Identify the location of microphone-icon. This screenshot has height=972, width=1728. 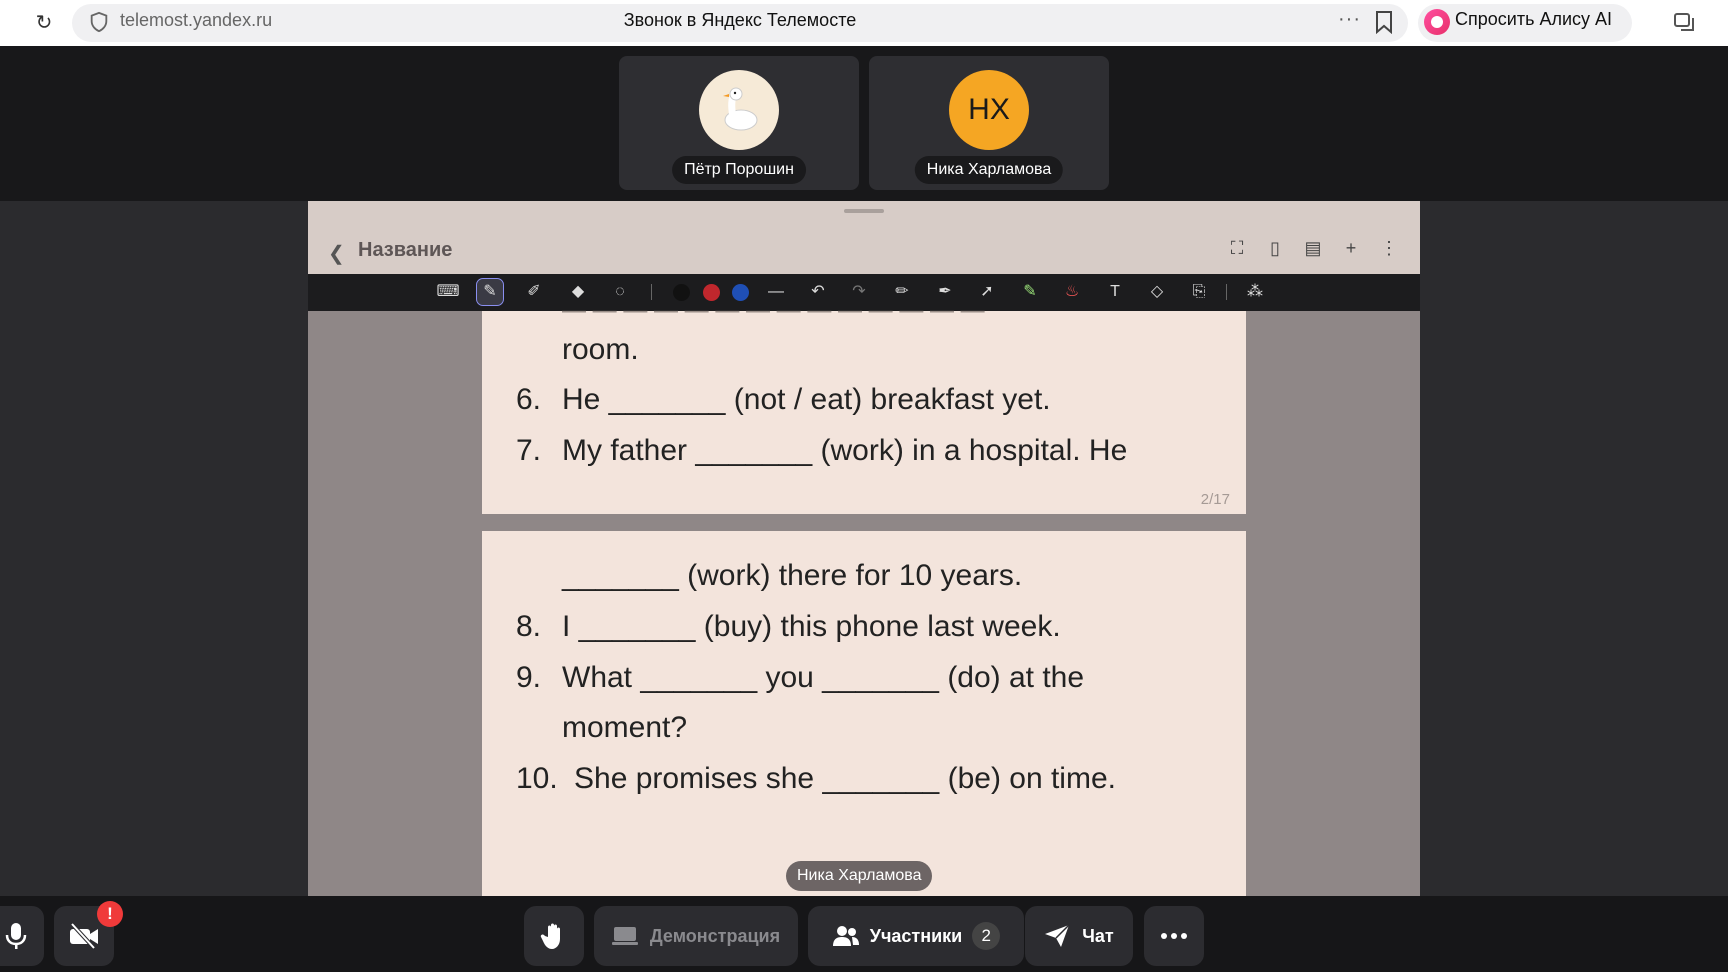
(16, 936).